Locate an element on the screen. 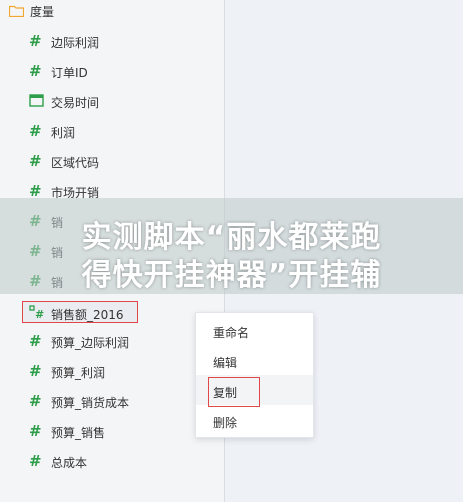 The image size is (463, 502). field-item: # 边际利润 is located at coordinates (112, 43).